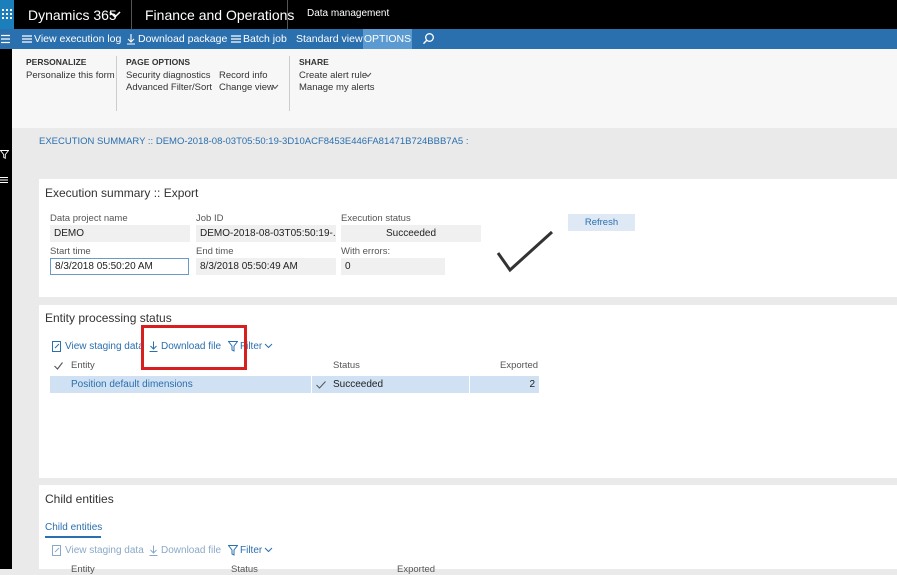 This screenshot has height=575, width=897. What do you see at coordinates (182, 39) in the screenshot?
I see `download-package-button: Download package` at bounding box center [182, 39].